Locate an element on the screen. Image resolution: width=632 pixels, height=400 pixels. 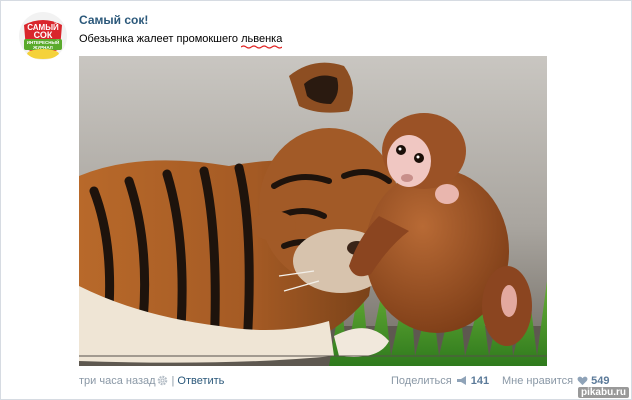
post-text-prefix: Обезьянка жалеет промокшего is located at coordinates (160, 39).